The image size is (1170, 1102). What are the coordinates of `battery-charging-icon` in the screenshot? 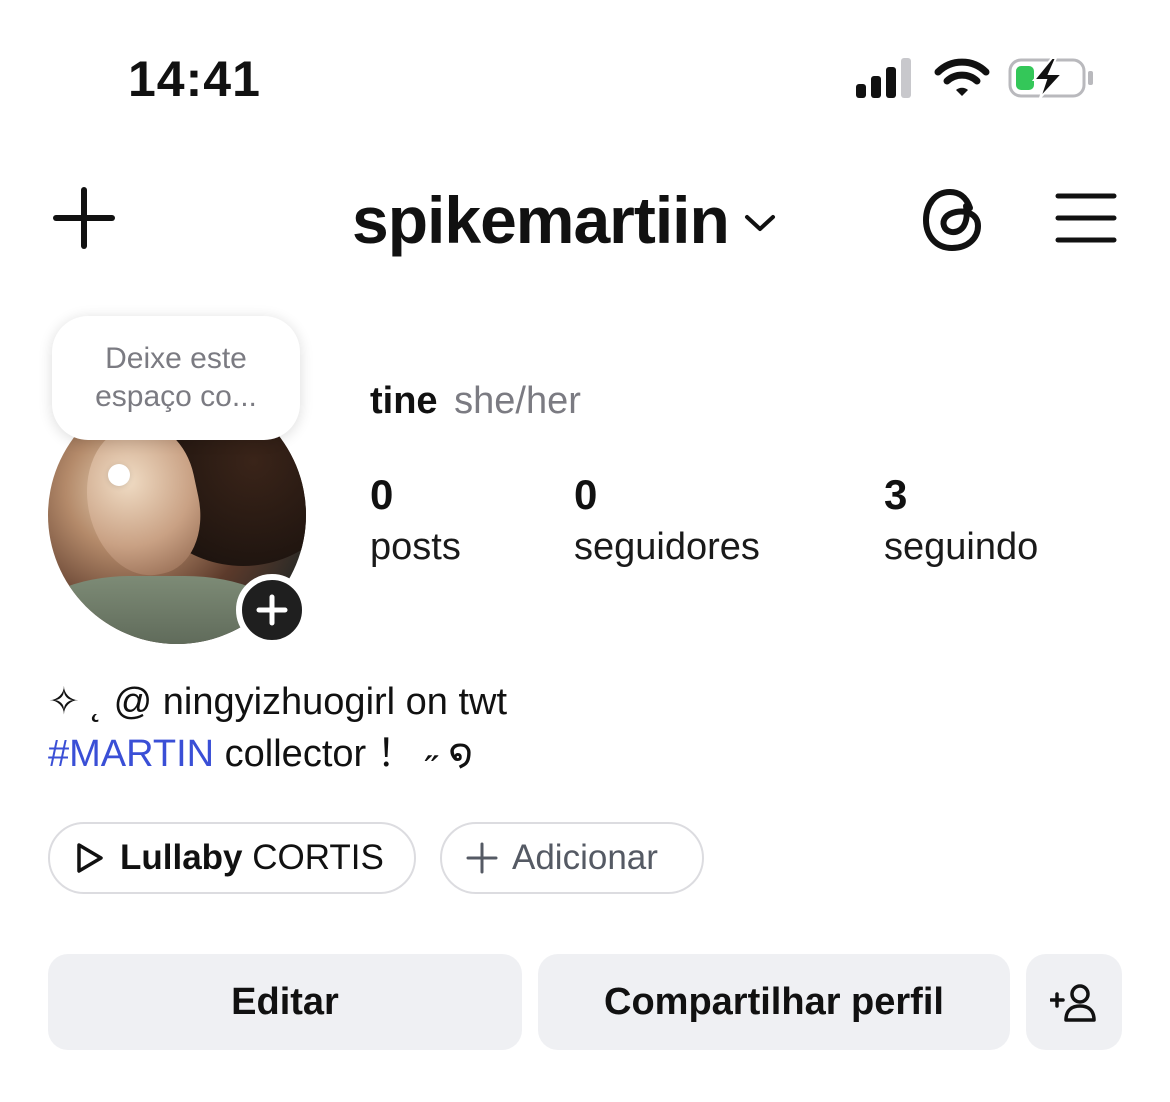 It's located at (1050, 78).